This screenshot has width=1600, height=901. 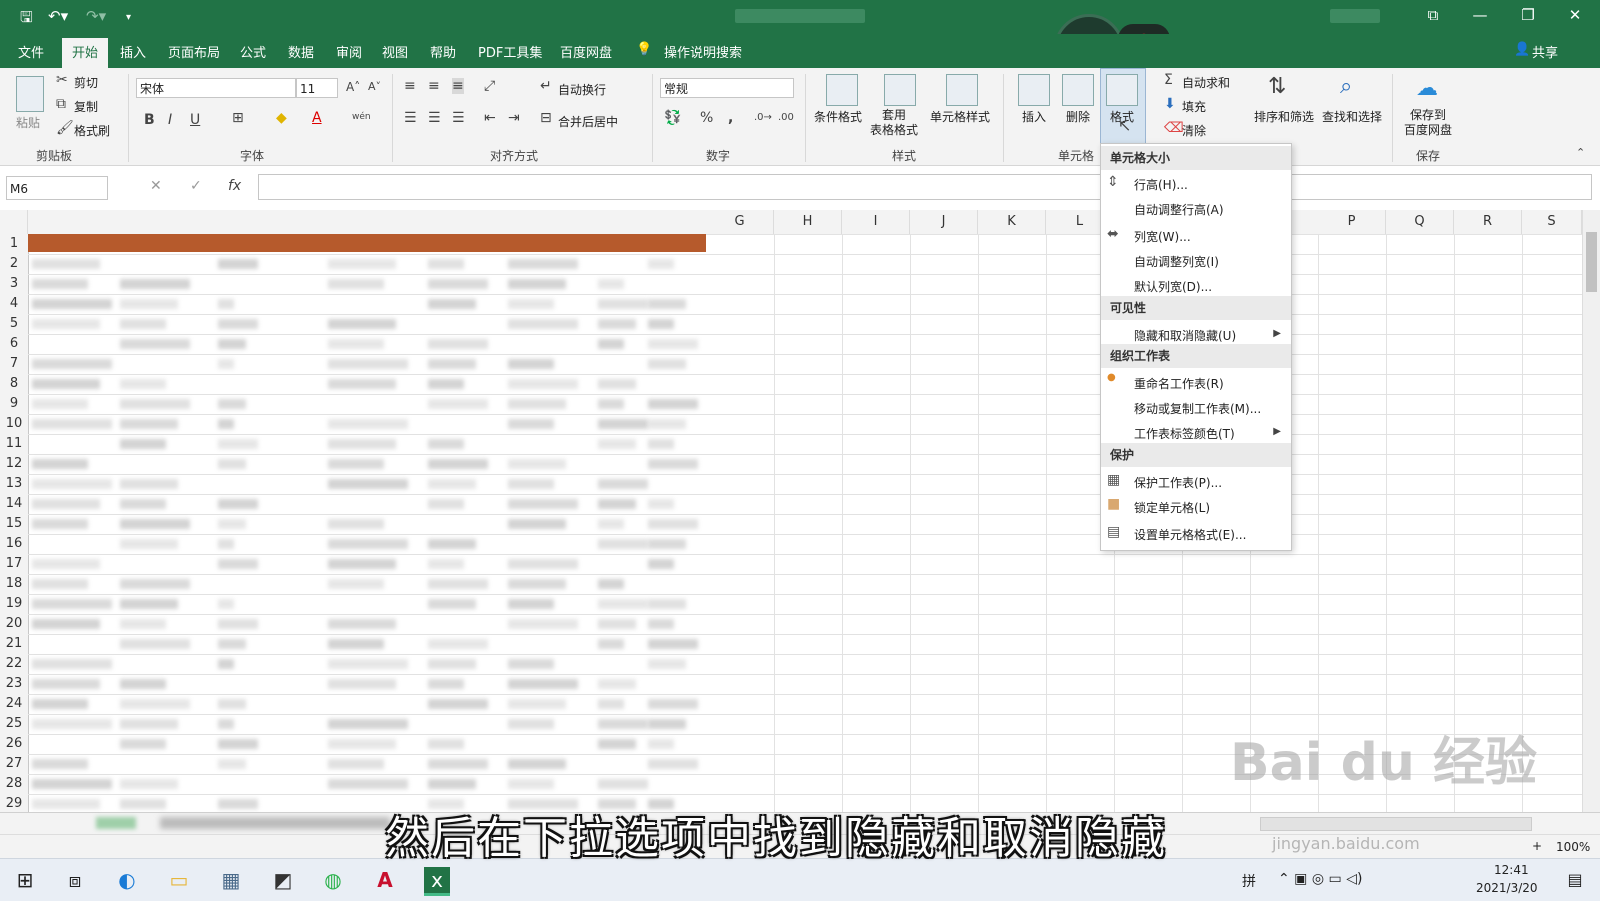 What do you see at coordinates (374, 86) in the screenshot?
I see `decrease-font-icon: A˅` at bounding box center [374, 86].